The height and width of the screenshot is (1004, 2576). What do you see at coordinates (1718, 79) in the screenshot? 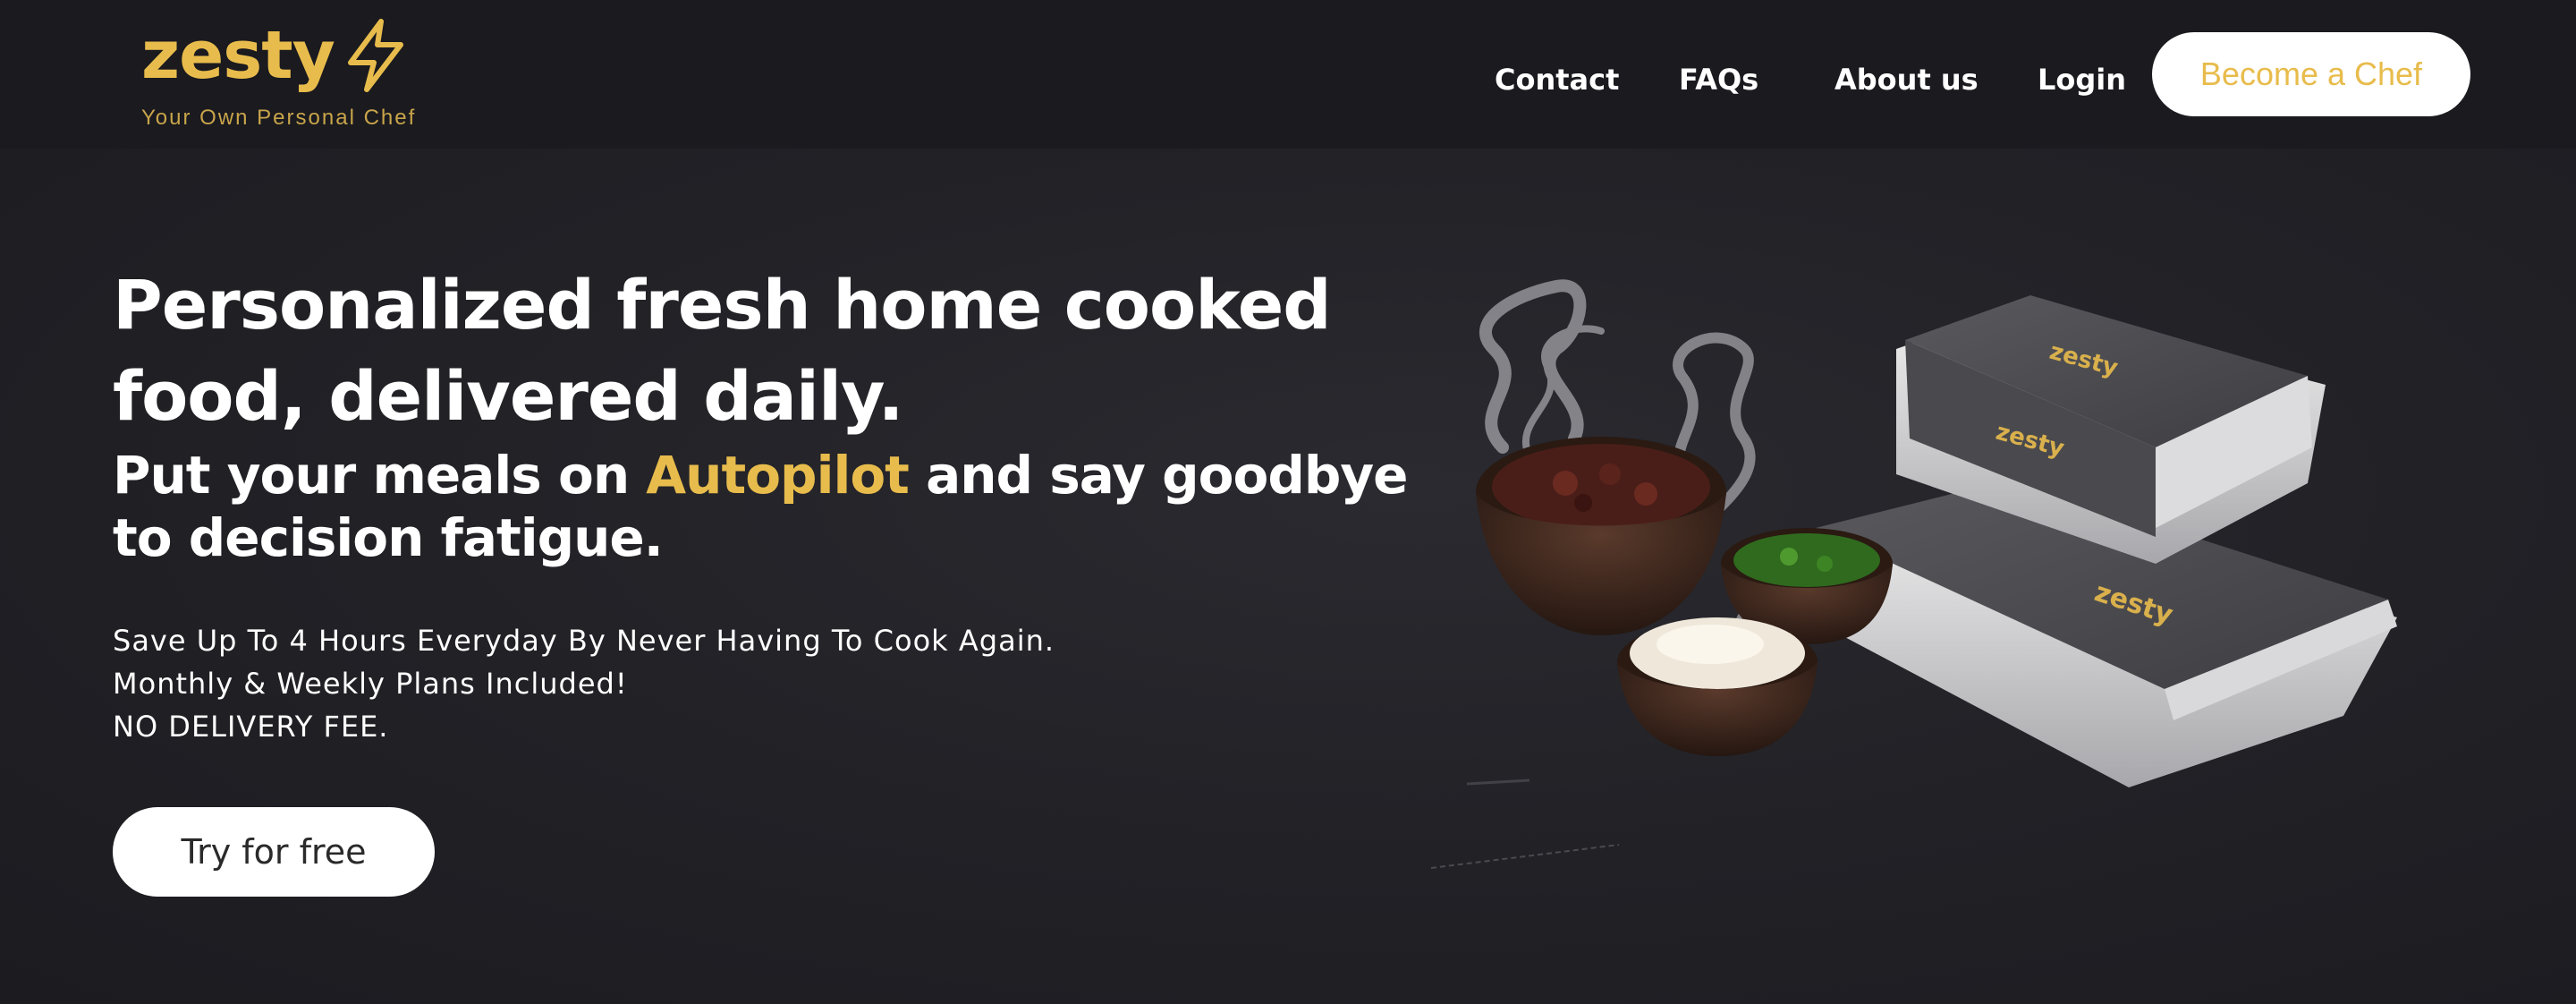
I see `nav-link-faqs: FAQs` at bounding box center [1718, 79].